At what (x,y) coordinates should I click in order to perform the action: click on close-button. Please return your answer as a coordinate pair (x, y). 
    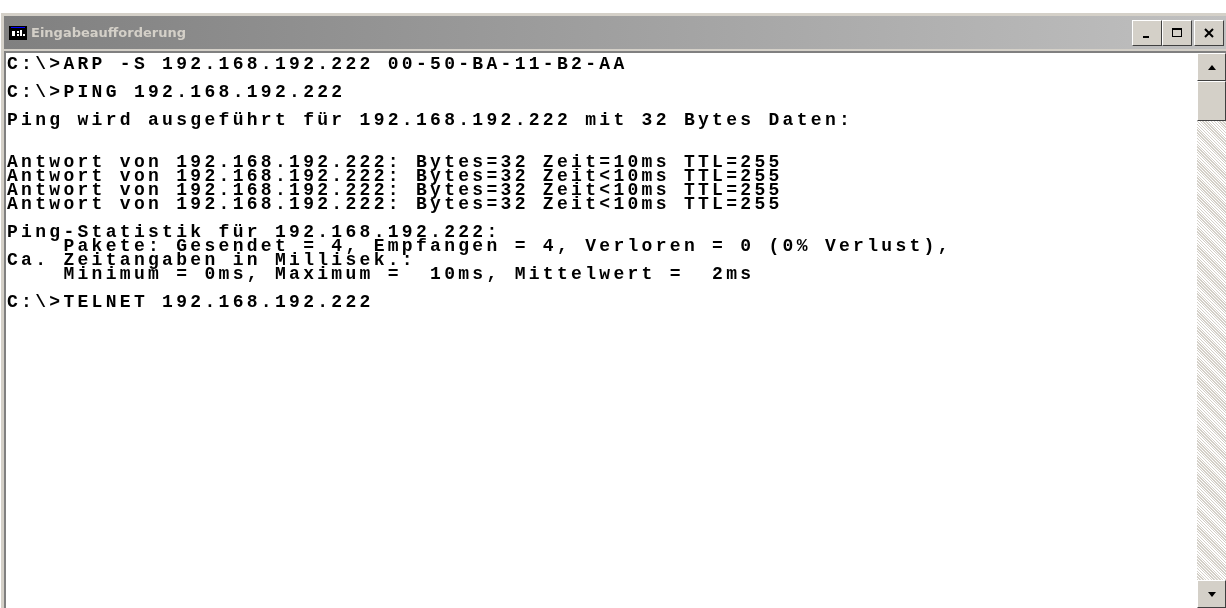
    Looking at the image, I should click on (1209, 32).